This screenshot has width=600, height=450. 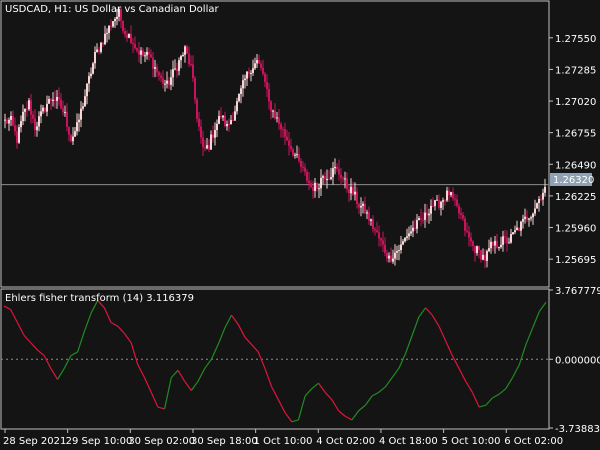 I want to click on time-axis-label: 30 Sep 18:00, so click(x=224, y=441).